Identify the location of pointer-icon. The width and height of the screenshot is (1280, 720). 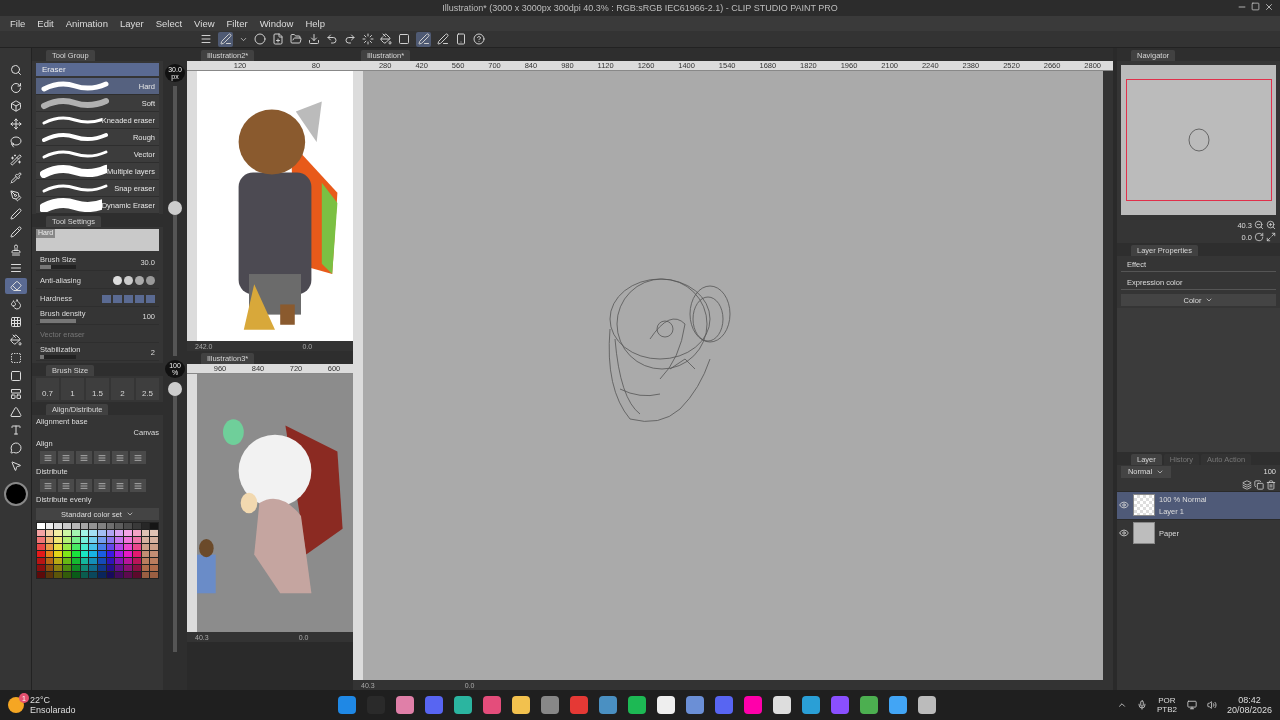
(15, 466).